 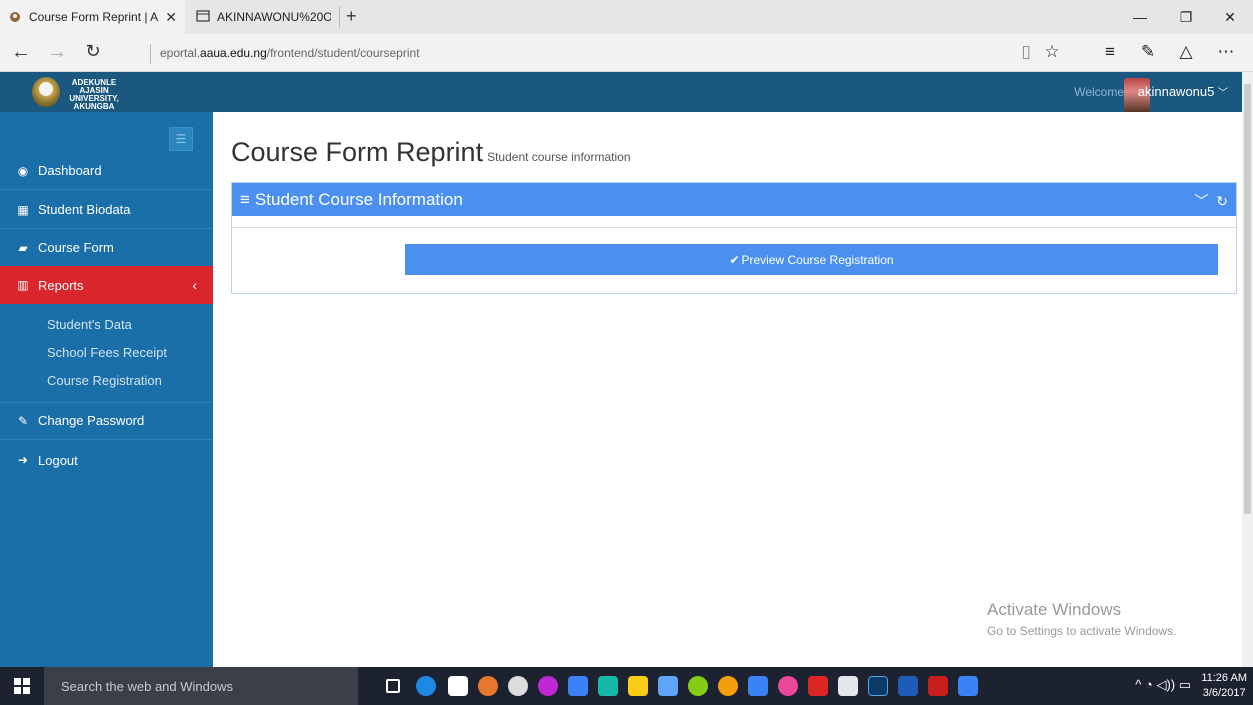 What do you see at coordinates (180, 53) in the screenshot?
I see `url-prefix: eportal.` at bounding box center [180, 53].